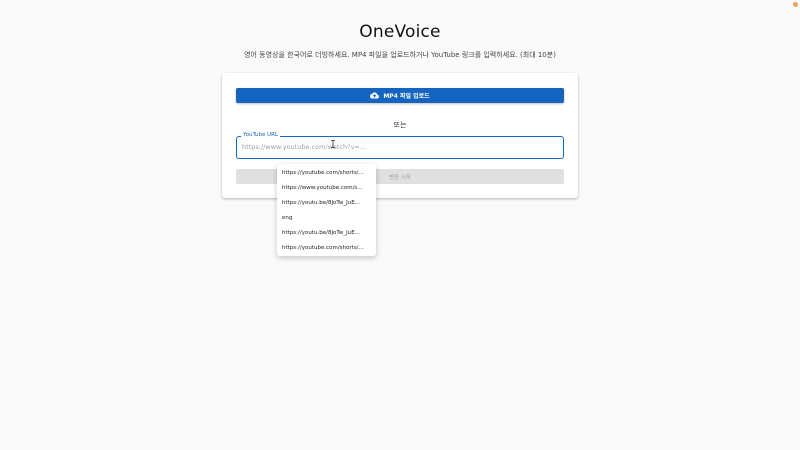  I want to click on upload-mp4-button: MP4 파일 업로드, so click(400, 95).